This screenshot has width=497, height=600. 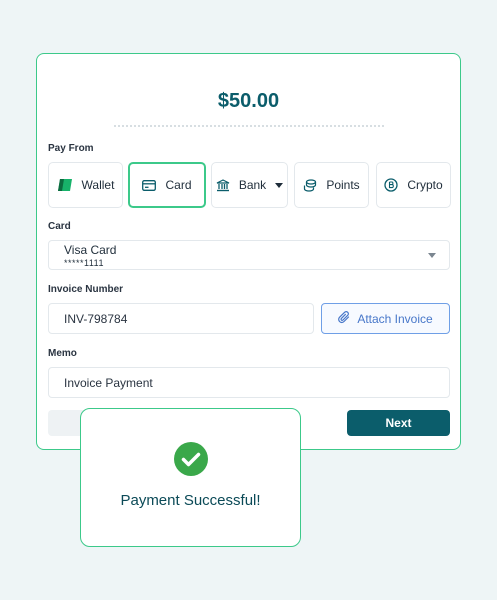 What do you see at coordinates (190, 477) in the screenshot?
I see `success-toast: Payment Successful!` at bounding box center [190, 477].